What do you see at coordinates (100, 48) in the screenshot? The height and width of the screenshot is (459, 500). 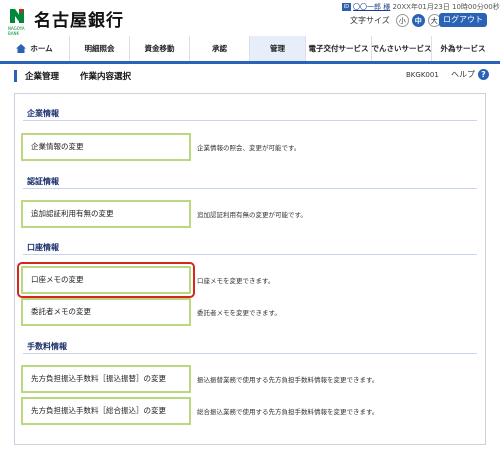 I see `nav-statement-inquiry: 明細照会` at bounding box center [100, 48].